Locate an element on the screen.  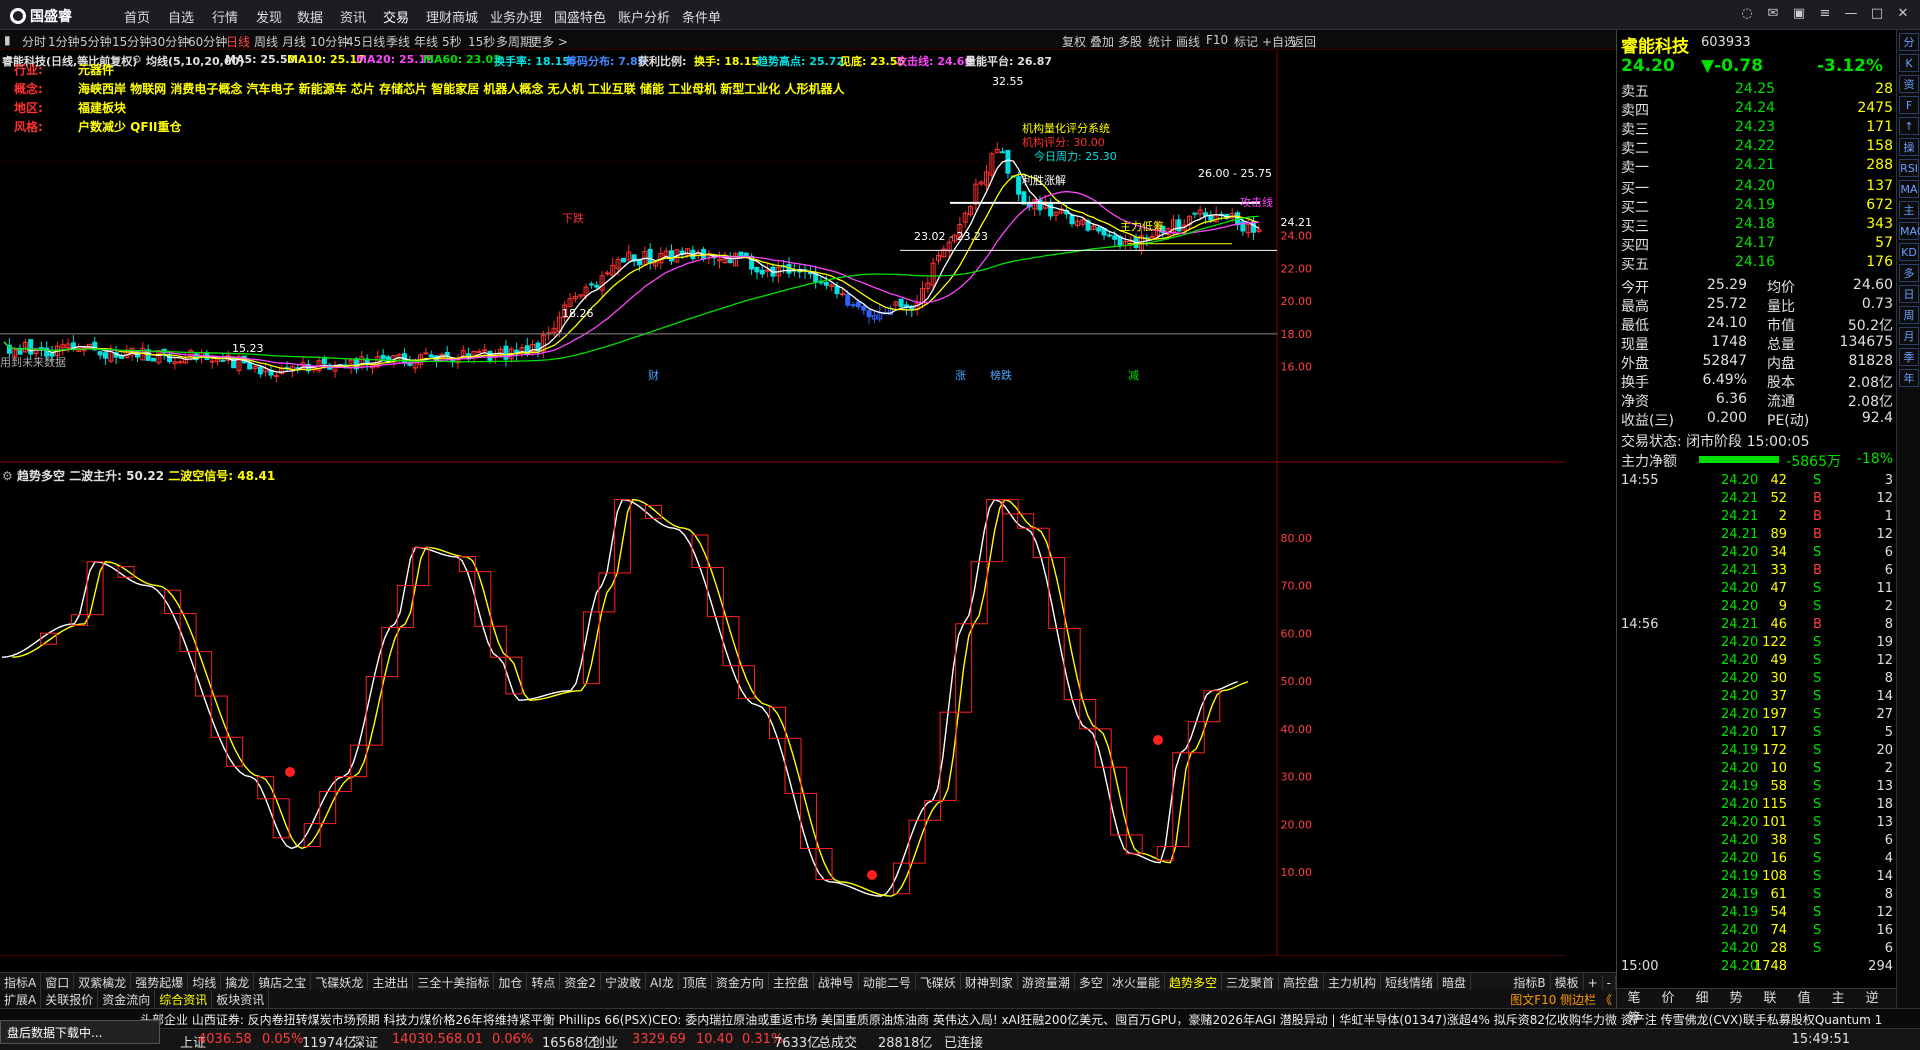
close-icon: ✕ is located at coordinates (1903, 14).